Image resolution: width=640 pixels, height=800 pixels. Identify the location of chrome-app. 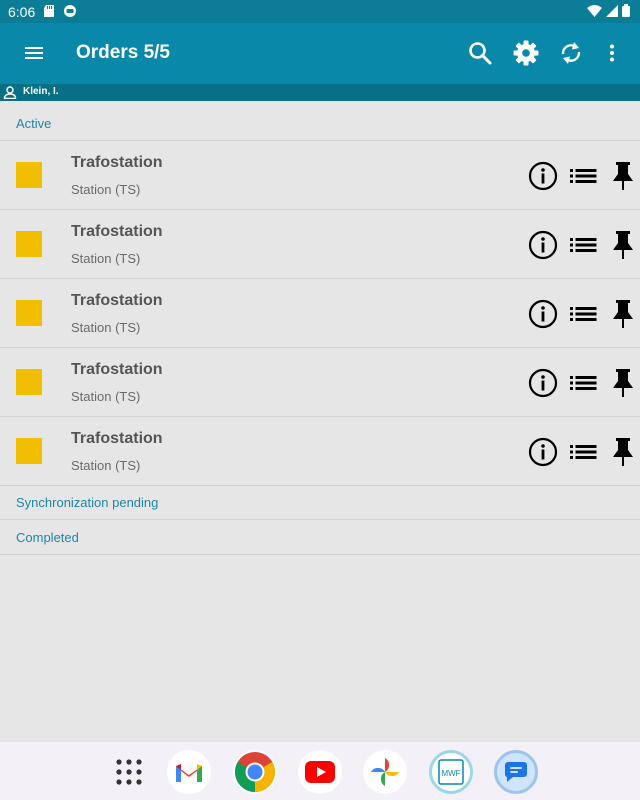
(255, 772).